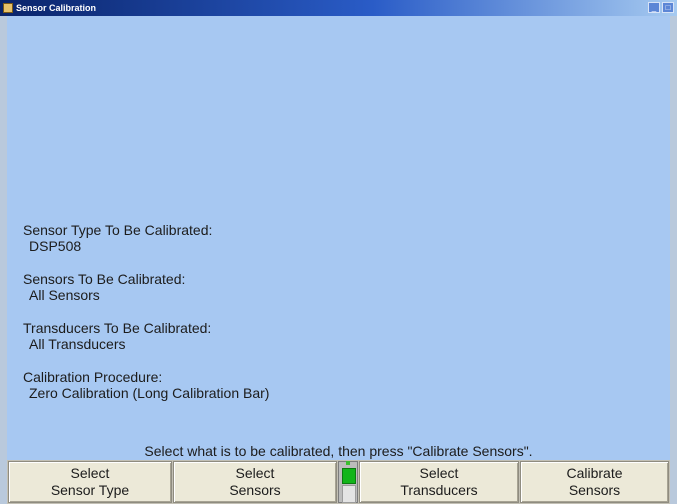  Describe the element at coordinates (64, 295) in the screenshot. I see `sensors-value: All Sensors` at that location.